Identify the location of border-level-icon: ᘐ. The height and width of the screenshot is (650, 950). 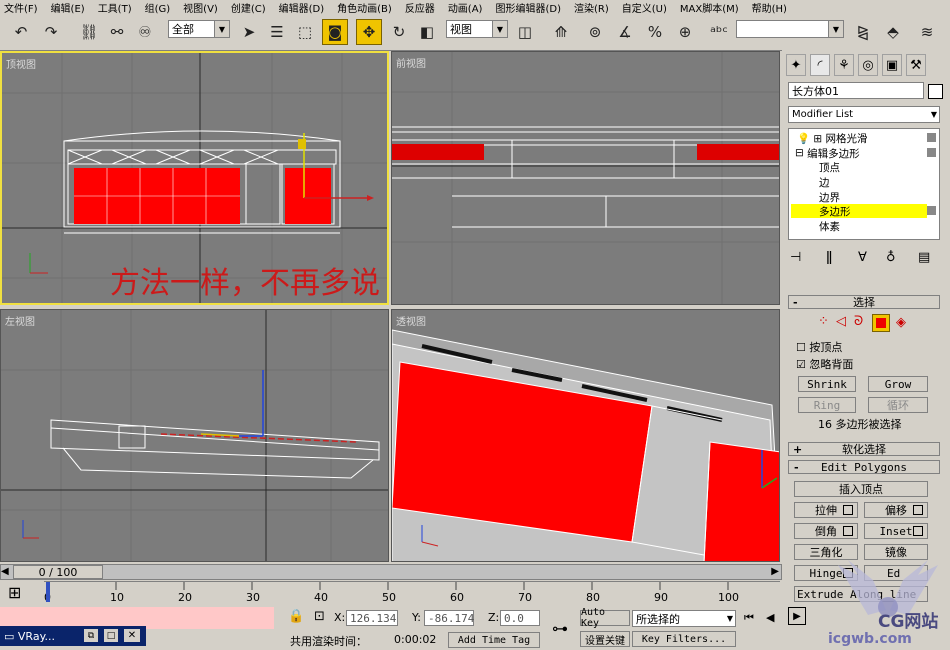
(858, 321).